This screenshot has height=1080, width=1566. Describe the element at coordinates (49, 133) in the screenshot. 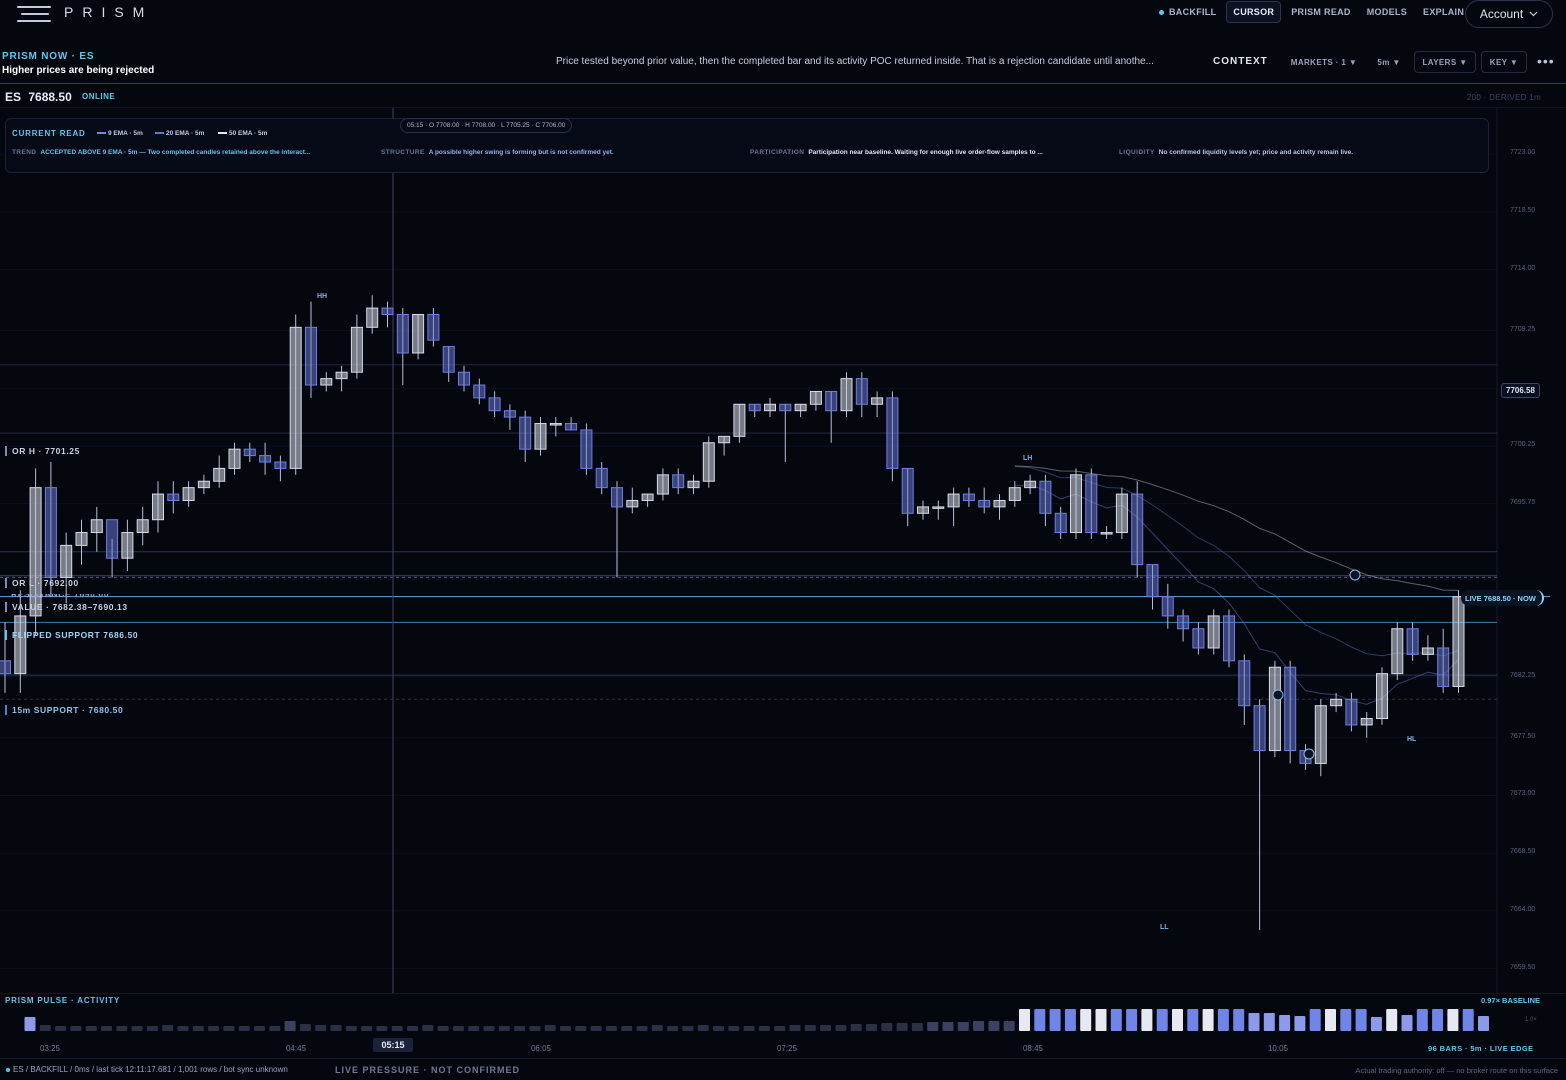

I see `current-read-title: CURRENT READ` at that location.